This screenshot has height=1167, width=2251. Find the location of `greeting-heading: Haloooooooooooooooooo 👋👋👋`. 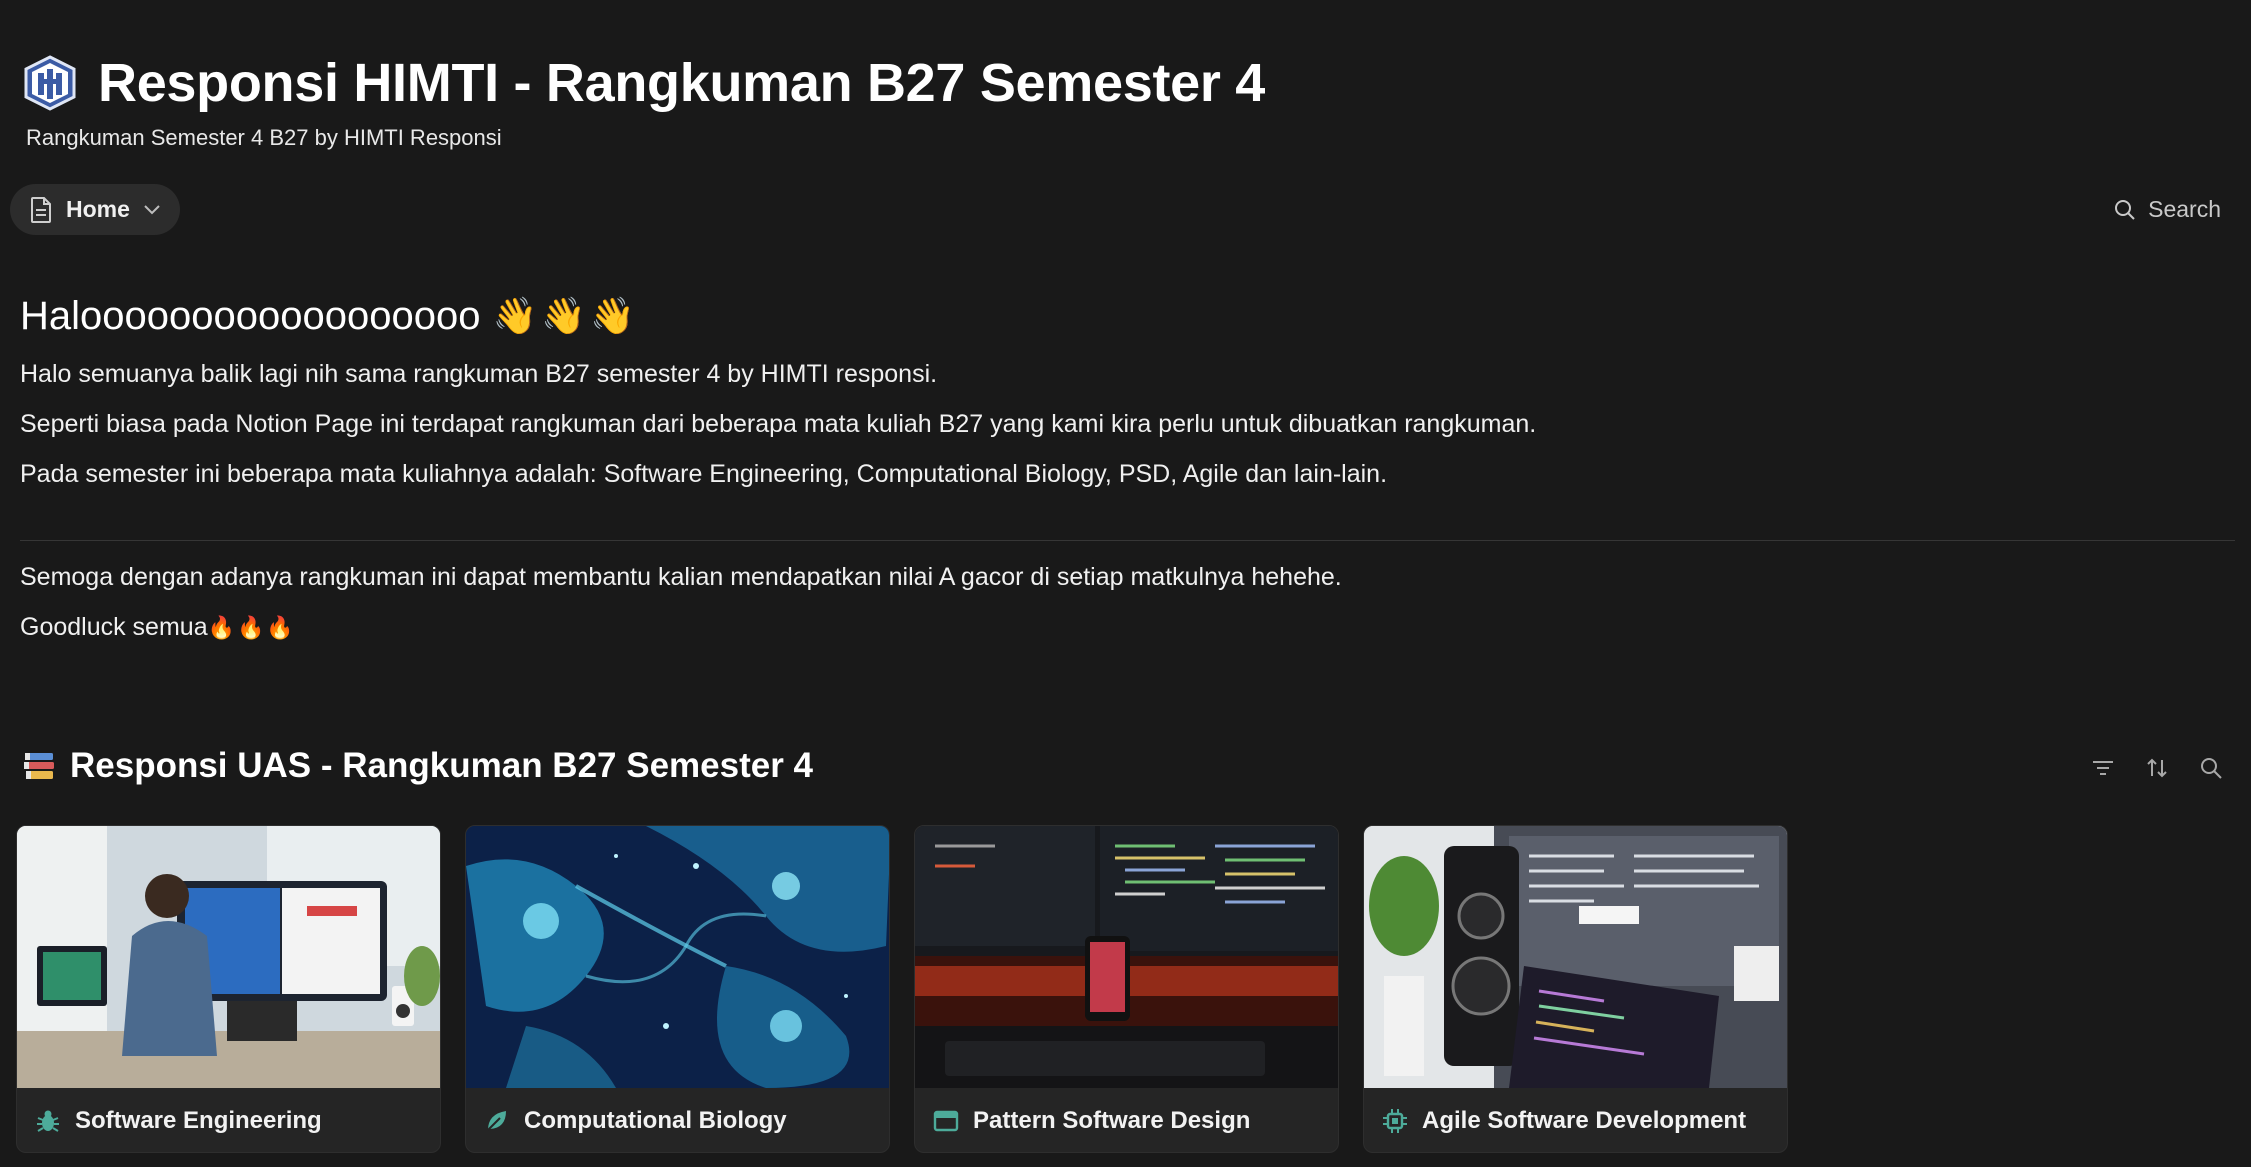

greeting-heading: Haloooooooooooooooooo 👋👋👋 is located at coordinates (1127, 316).